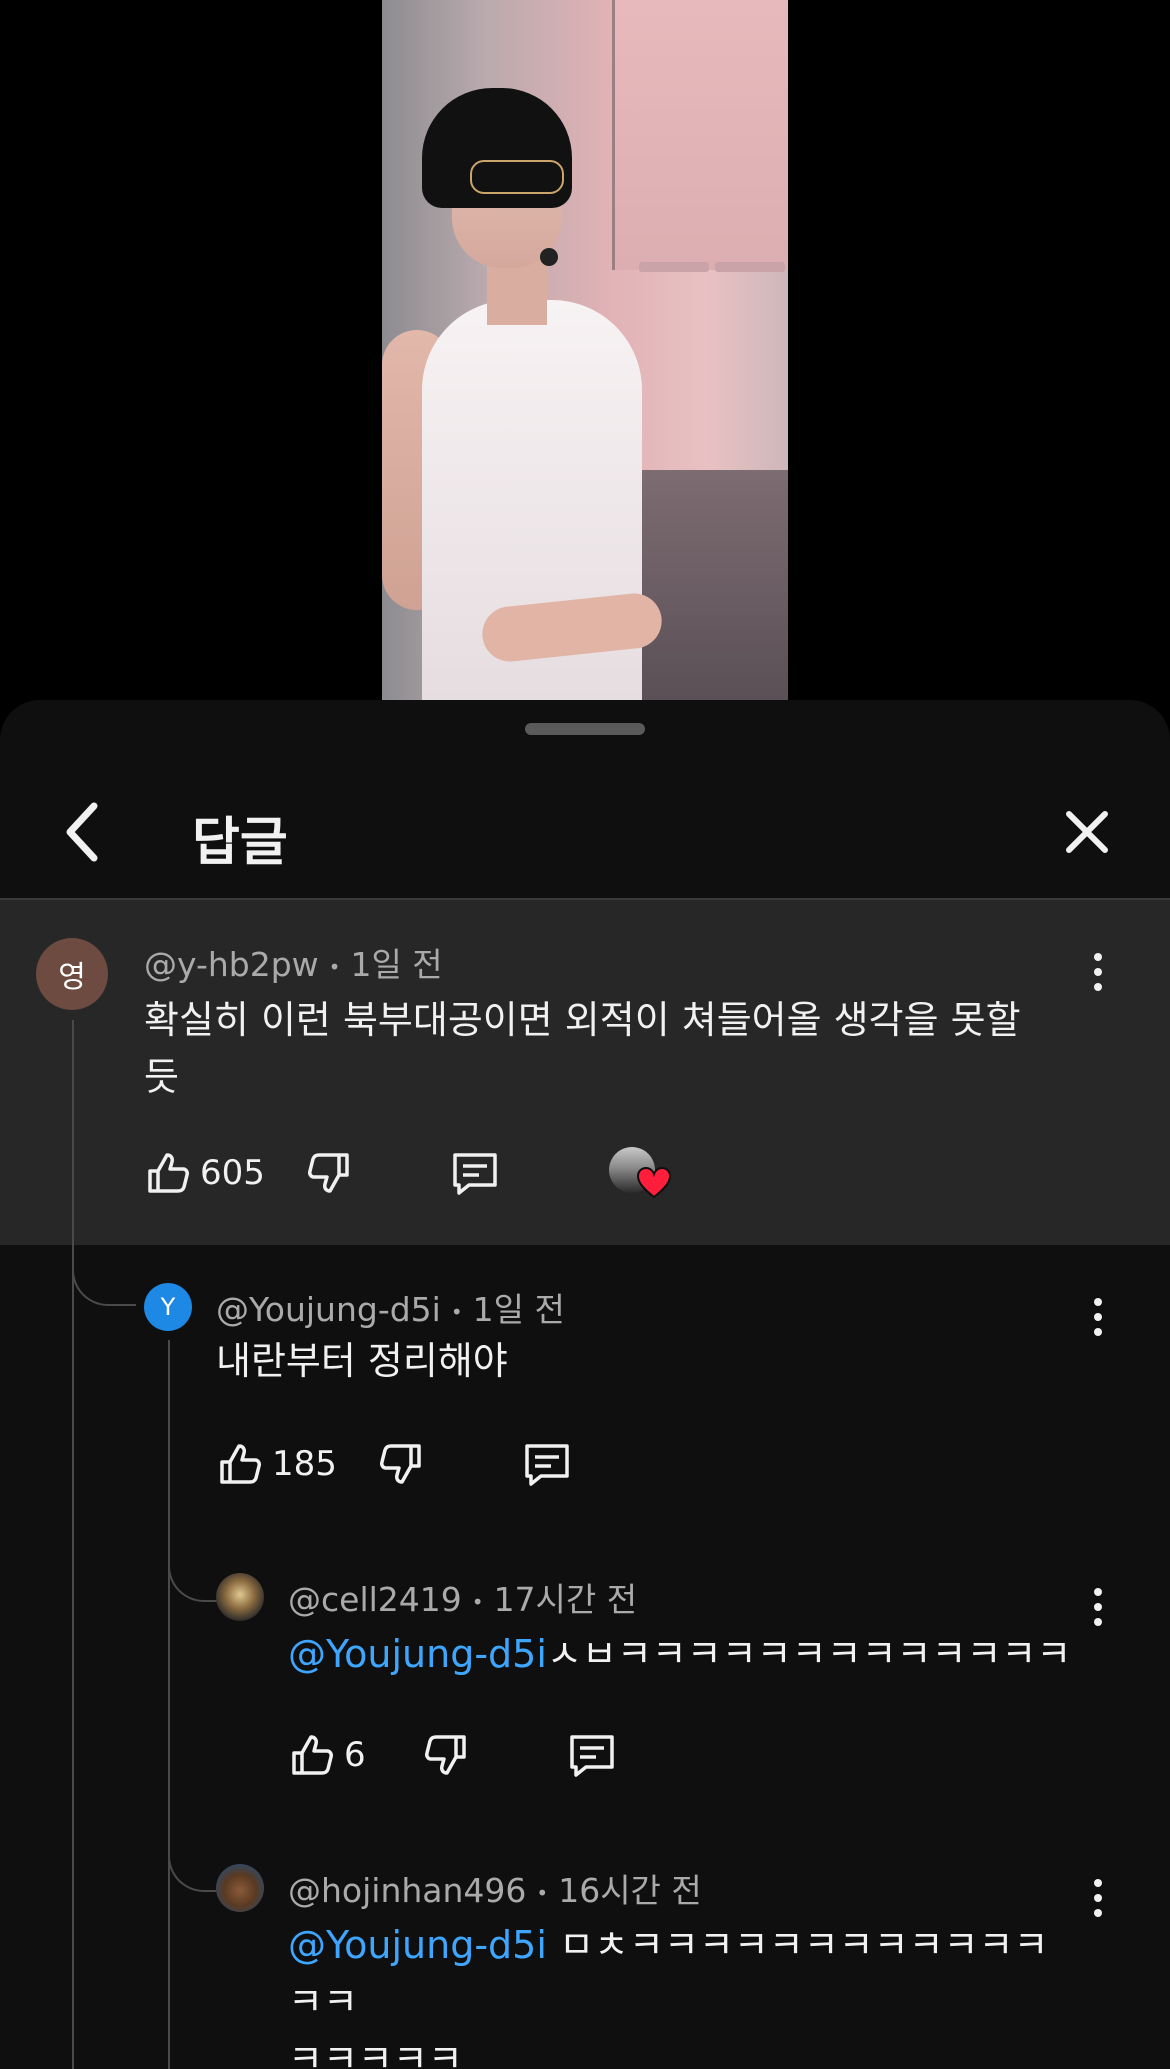 The height and width of the screenshot is (2069, 1170). I want to click on thread-line-nested, so click(169, 1704).